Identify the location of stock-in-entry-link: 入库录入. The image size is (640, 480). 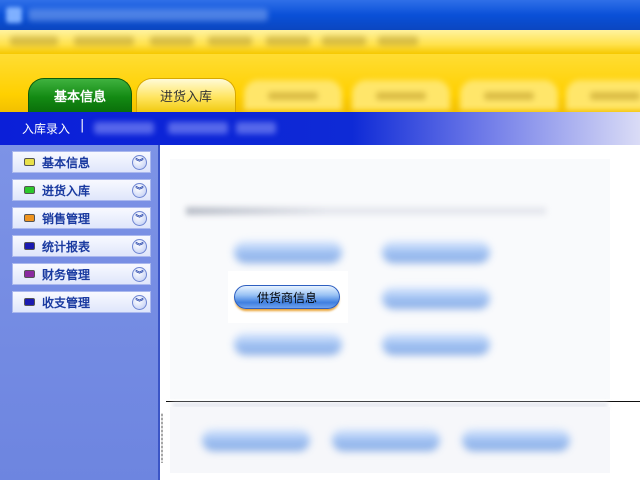
(46, 128).